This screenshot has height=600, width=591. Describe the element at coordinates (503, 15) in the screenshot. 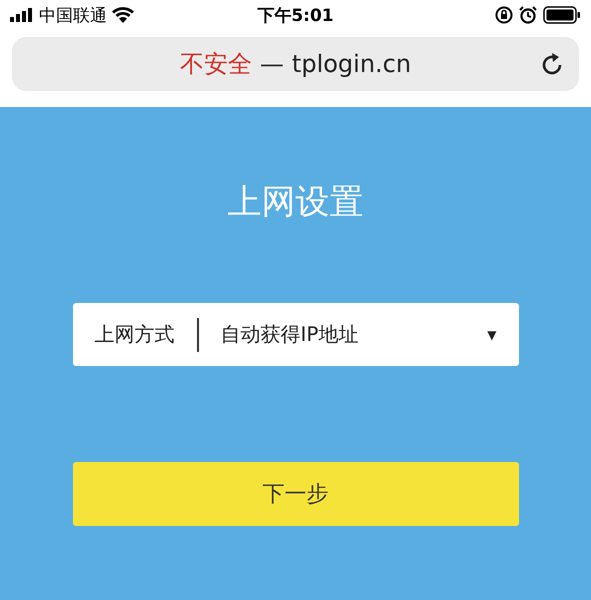

I see `rotation-lock-icon` at that location.